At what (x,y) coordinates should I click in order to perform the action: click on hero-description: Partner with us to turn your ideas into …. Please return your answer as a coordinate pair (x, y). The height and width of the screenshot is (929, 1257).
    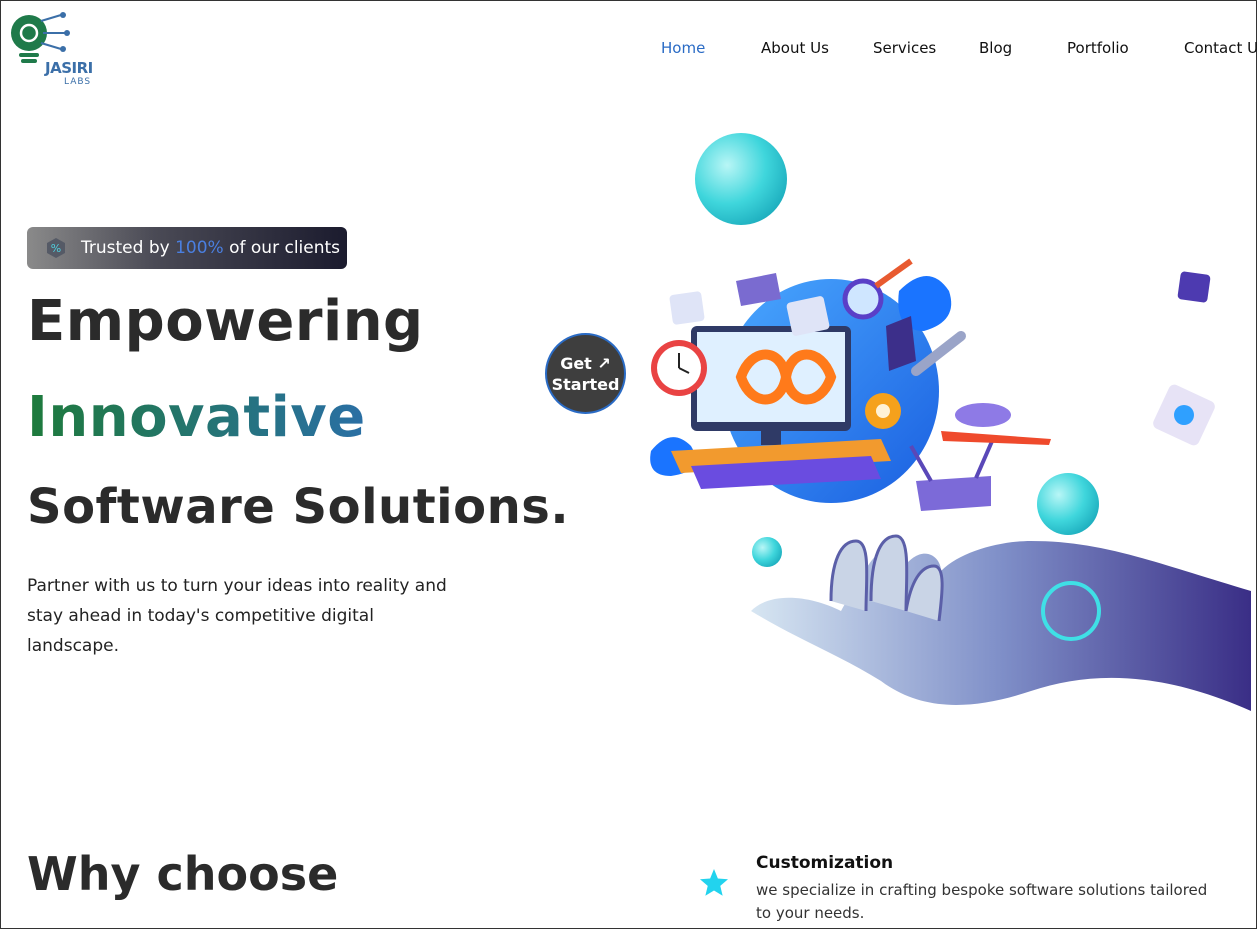
    Looking at the image, I should click on (237, 616).